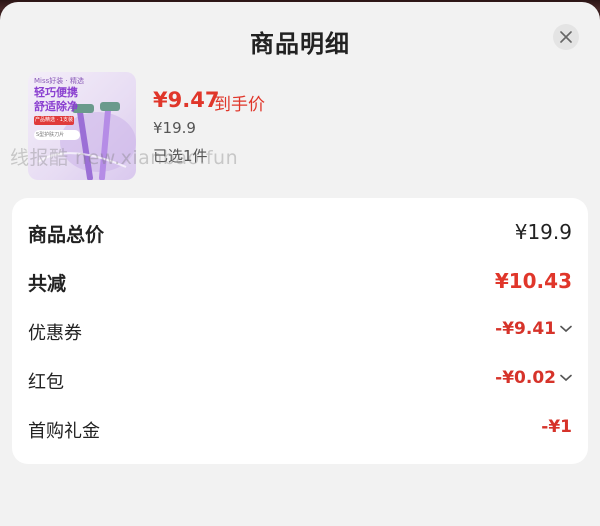  What do you see at coordinates (300, 235) in the screenshot?
I see `total-price-row: 商品总价 ¥19.9` at bounding box center [300, 235].